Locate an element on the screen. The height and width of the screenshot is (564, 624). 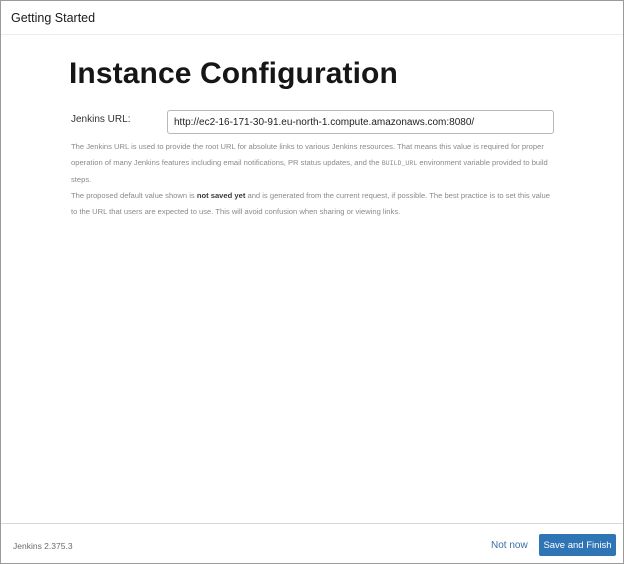
dialog-header: Getting Started is located at coordinates (312, 18).